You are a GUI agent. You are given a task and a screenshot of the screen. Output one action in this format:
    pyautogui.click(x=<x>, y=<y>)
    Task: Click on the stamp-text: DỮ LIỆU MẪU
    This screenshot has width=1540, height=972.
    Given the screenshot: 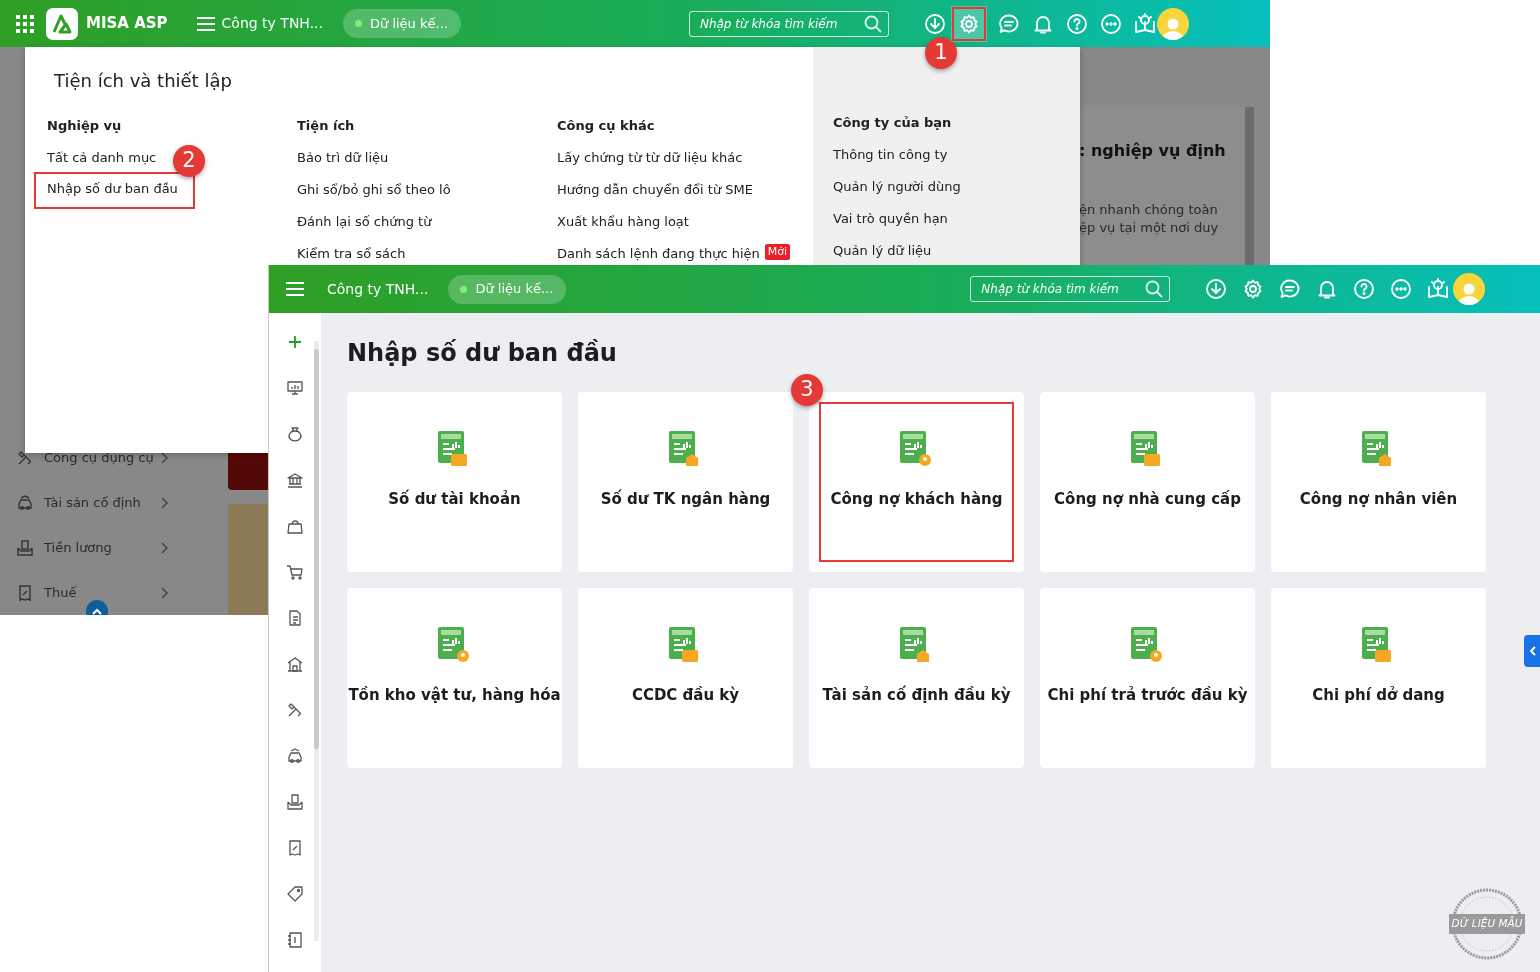 What is the action you would take?
    pyautogui.click(x=1487, y=924)
    